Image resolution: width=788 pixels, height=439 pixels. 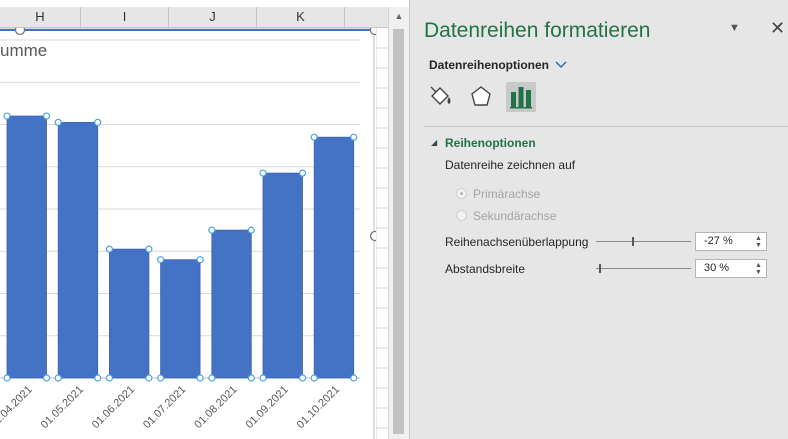 What do you see at coordinates (643, 241) in the screenshot?
I see `series-overlap-slider` at bounding box center [643, 241].